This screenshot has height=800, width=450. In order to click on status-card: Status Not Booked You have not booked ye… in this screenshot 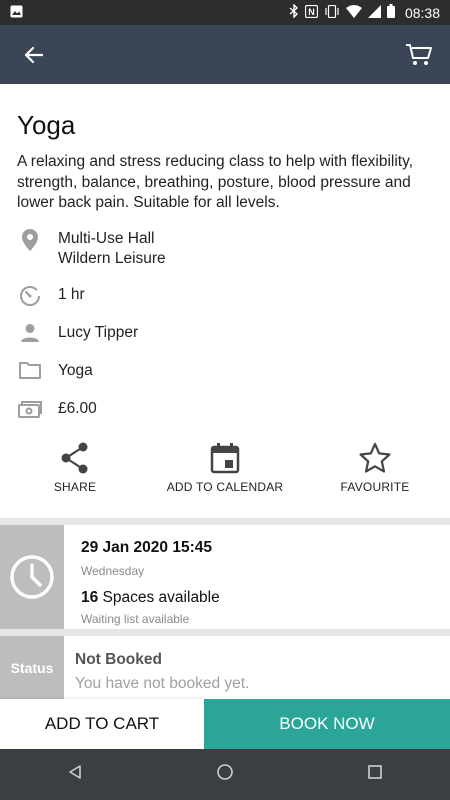, I will do `click(225, 667)`.